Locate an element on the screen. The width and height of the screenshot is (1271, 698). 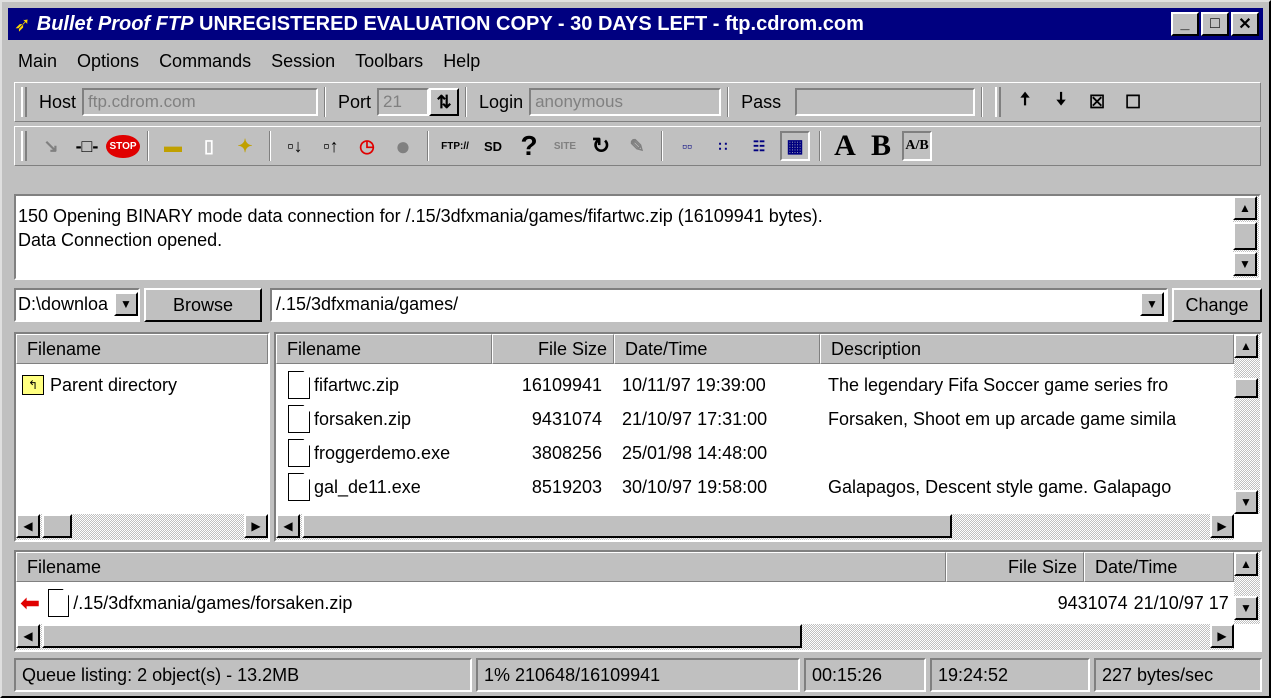
remote-header-date: Date/Time is located at coordinates (717, 349).